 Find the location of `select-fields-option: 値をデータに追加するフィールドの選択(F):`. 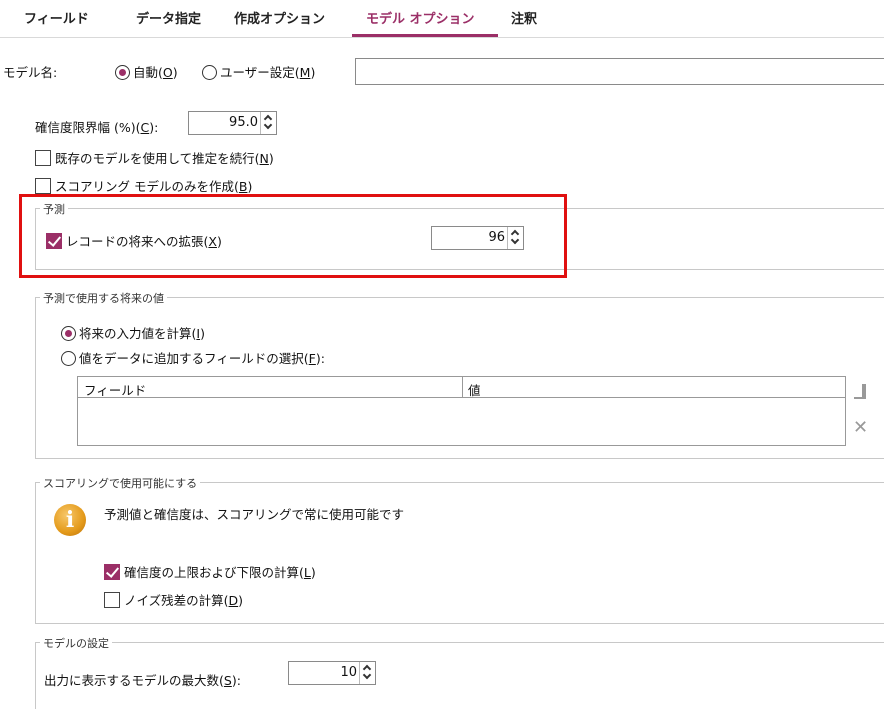

select-fields-option: 値をデータに追加するフィールドの選択(F): is located at coordinates (193, 357).